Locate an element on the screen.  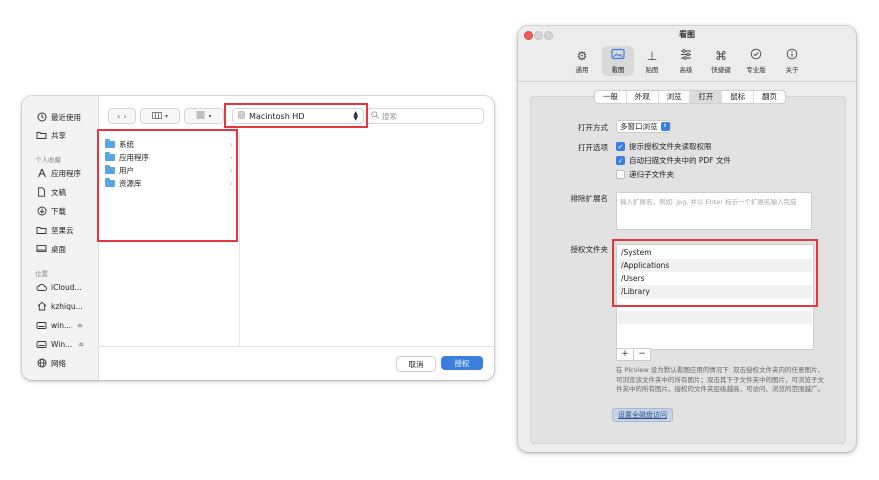
toolbar-viewer: 看图 is located at coordinates (618, 61).